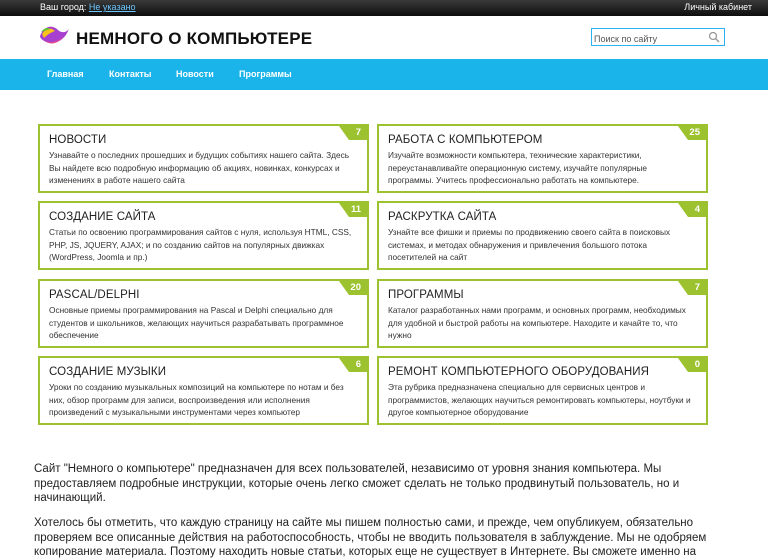  What do you see at coordinates (384, 37) in the screenshot?
I see `site-header: НЕМНОГО О КОМПЬЮТЕРЕ` at bounding box center [384, 37].